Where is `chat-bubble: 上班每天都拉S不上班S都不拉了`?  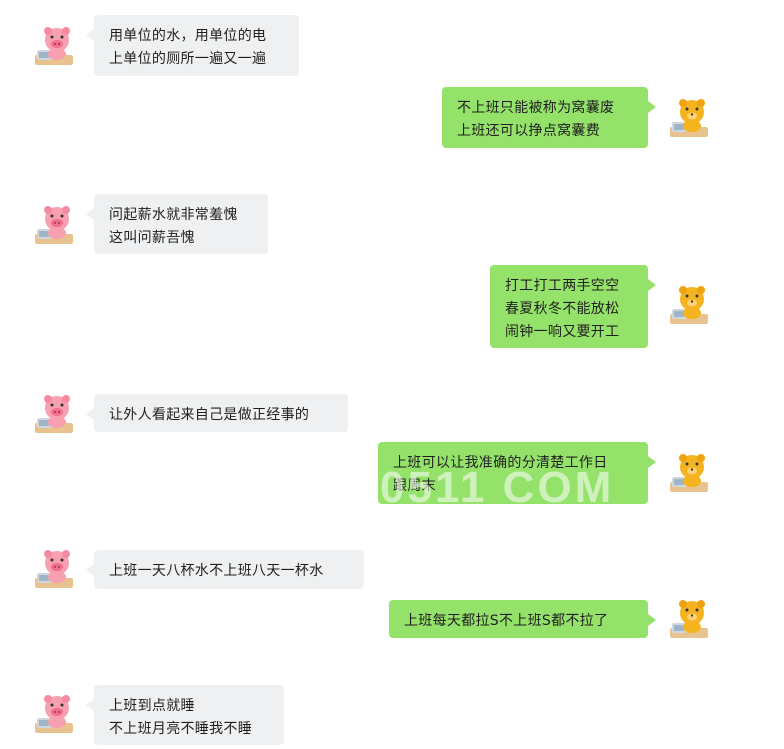 chat-bubble: 上班每天都拉S不上班S都不拉了 is located at coordinates (522, 619).